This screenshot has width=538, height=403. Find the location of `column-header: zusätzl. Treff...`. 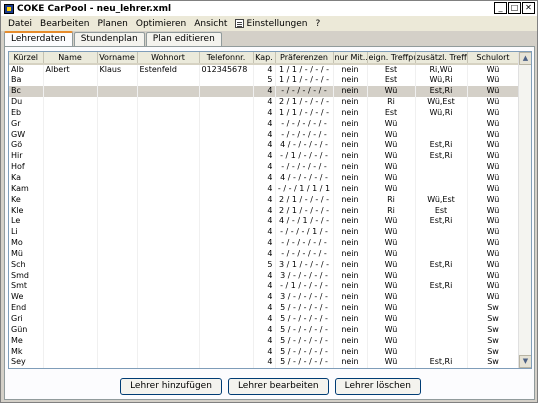

column-header: zusätzl. Treff... is located at coordinates (441, 58).